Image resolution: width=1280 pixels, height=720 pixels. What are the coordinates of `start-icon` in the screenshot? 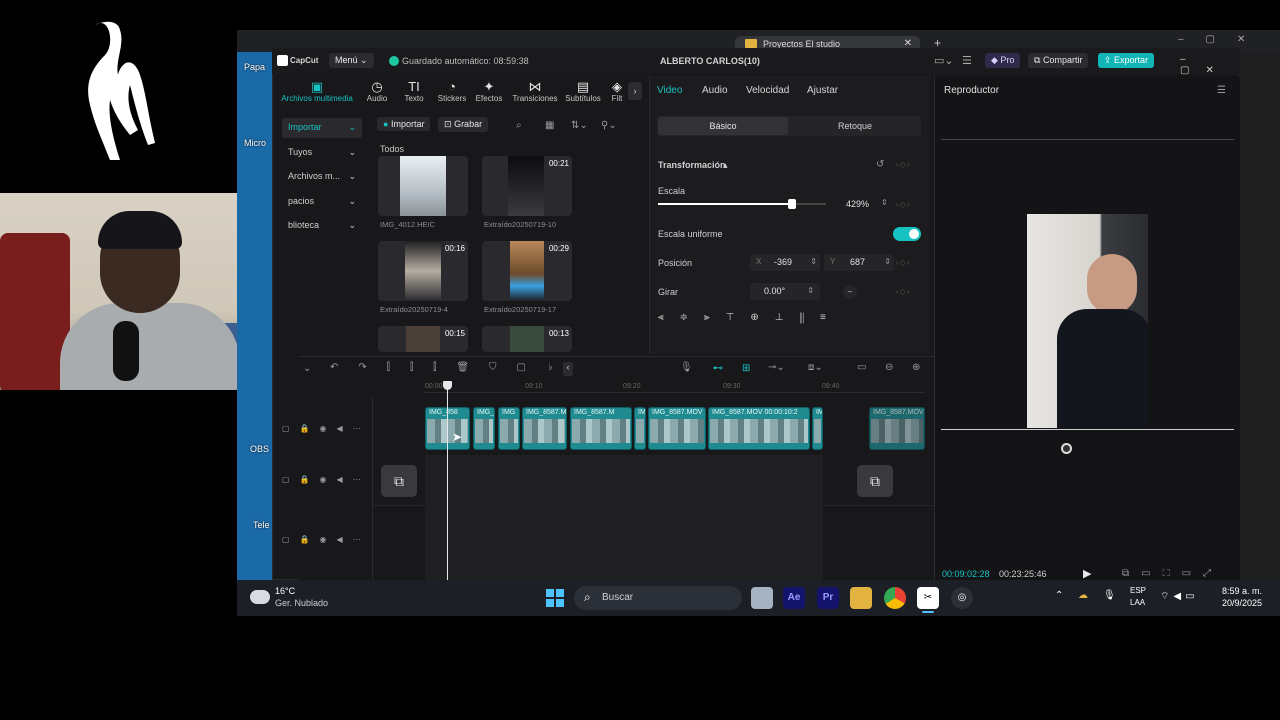 It's located at (555, 598).